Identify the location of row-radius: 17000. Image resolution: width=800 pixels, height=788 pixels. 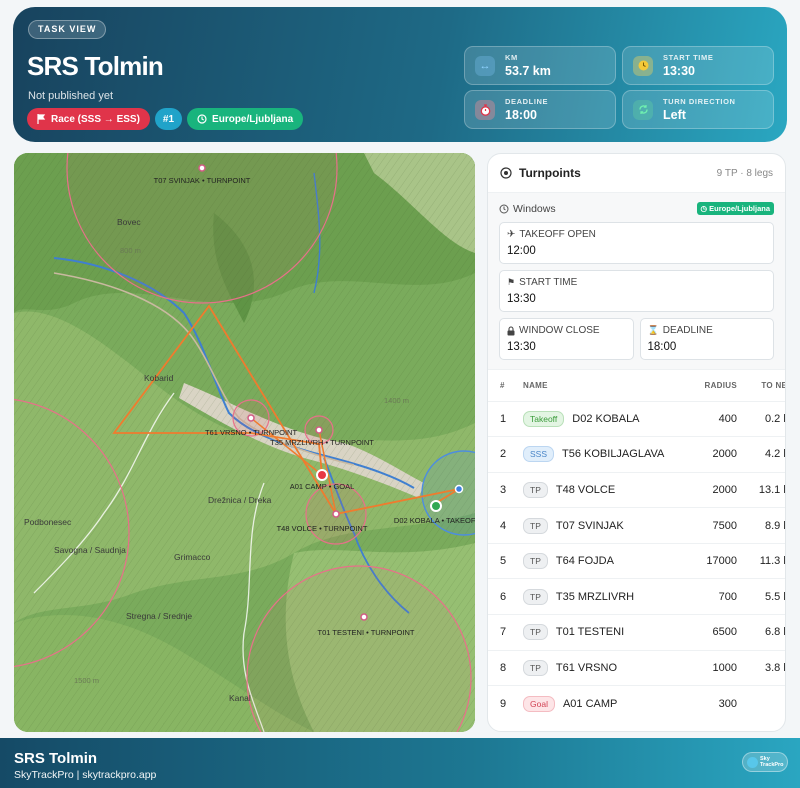
(710, 560).